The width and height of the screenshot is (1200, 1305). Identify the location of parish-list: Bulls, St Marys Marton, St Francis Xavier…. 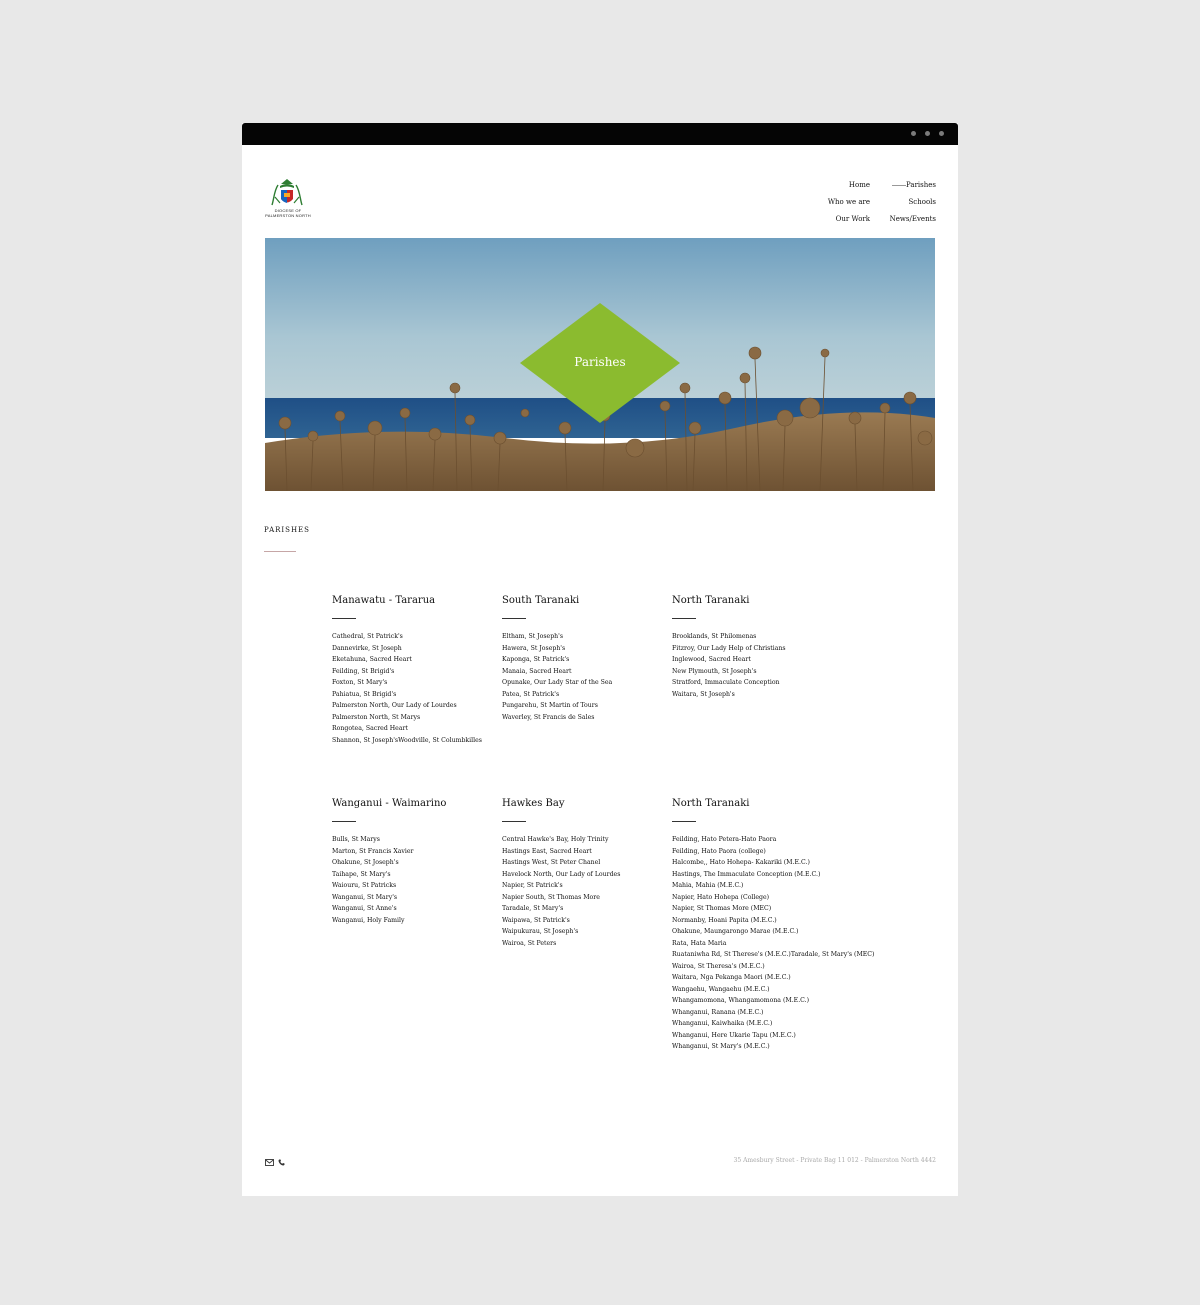
(414, 880).